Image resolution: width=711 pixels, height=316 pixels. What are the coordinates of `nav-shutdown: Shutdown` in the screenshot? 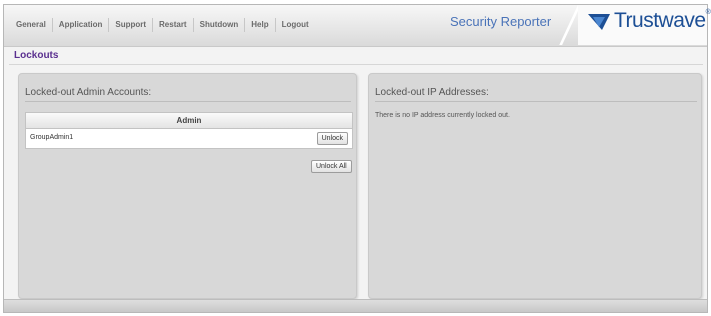 It's located at (220, 25).